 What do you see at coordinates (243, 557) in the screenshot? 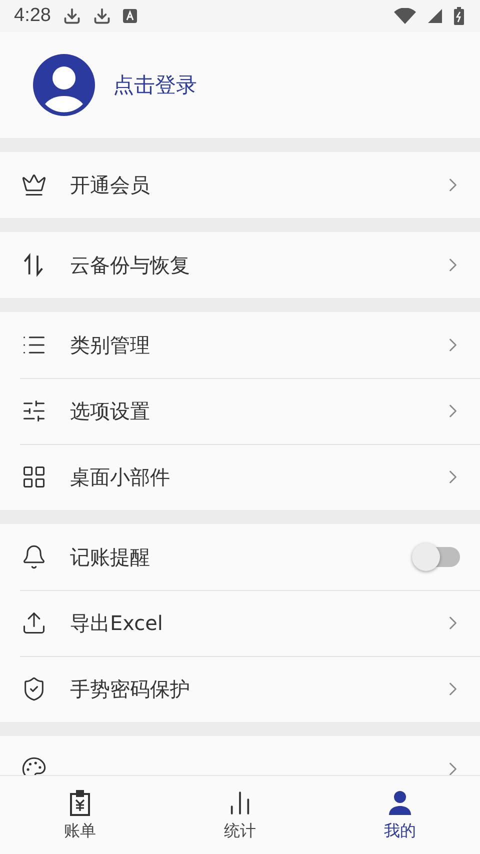
I see `menu-item-label: 记账提醒` at bounding box center [243, 557].